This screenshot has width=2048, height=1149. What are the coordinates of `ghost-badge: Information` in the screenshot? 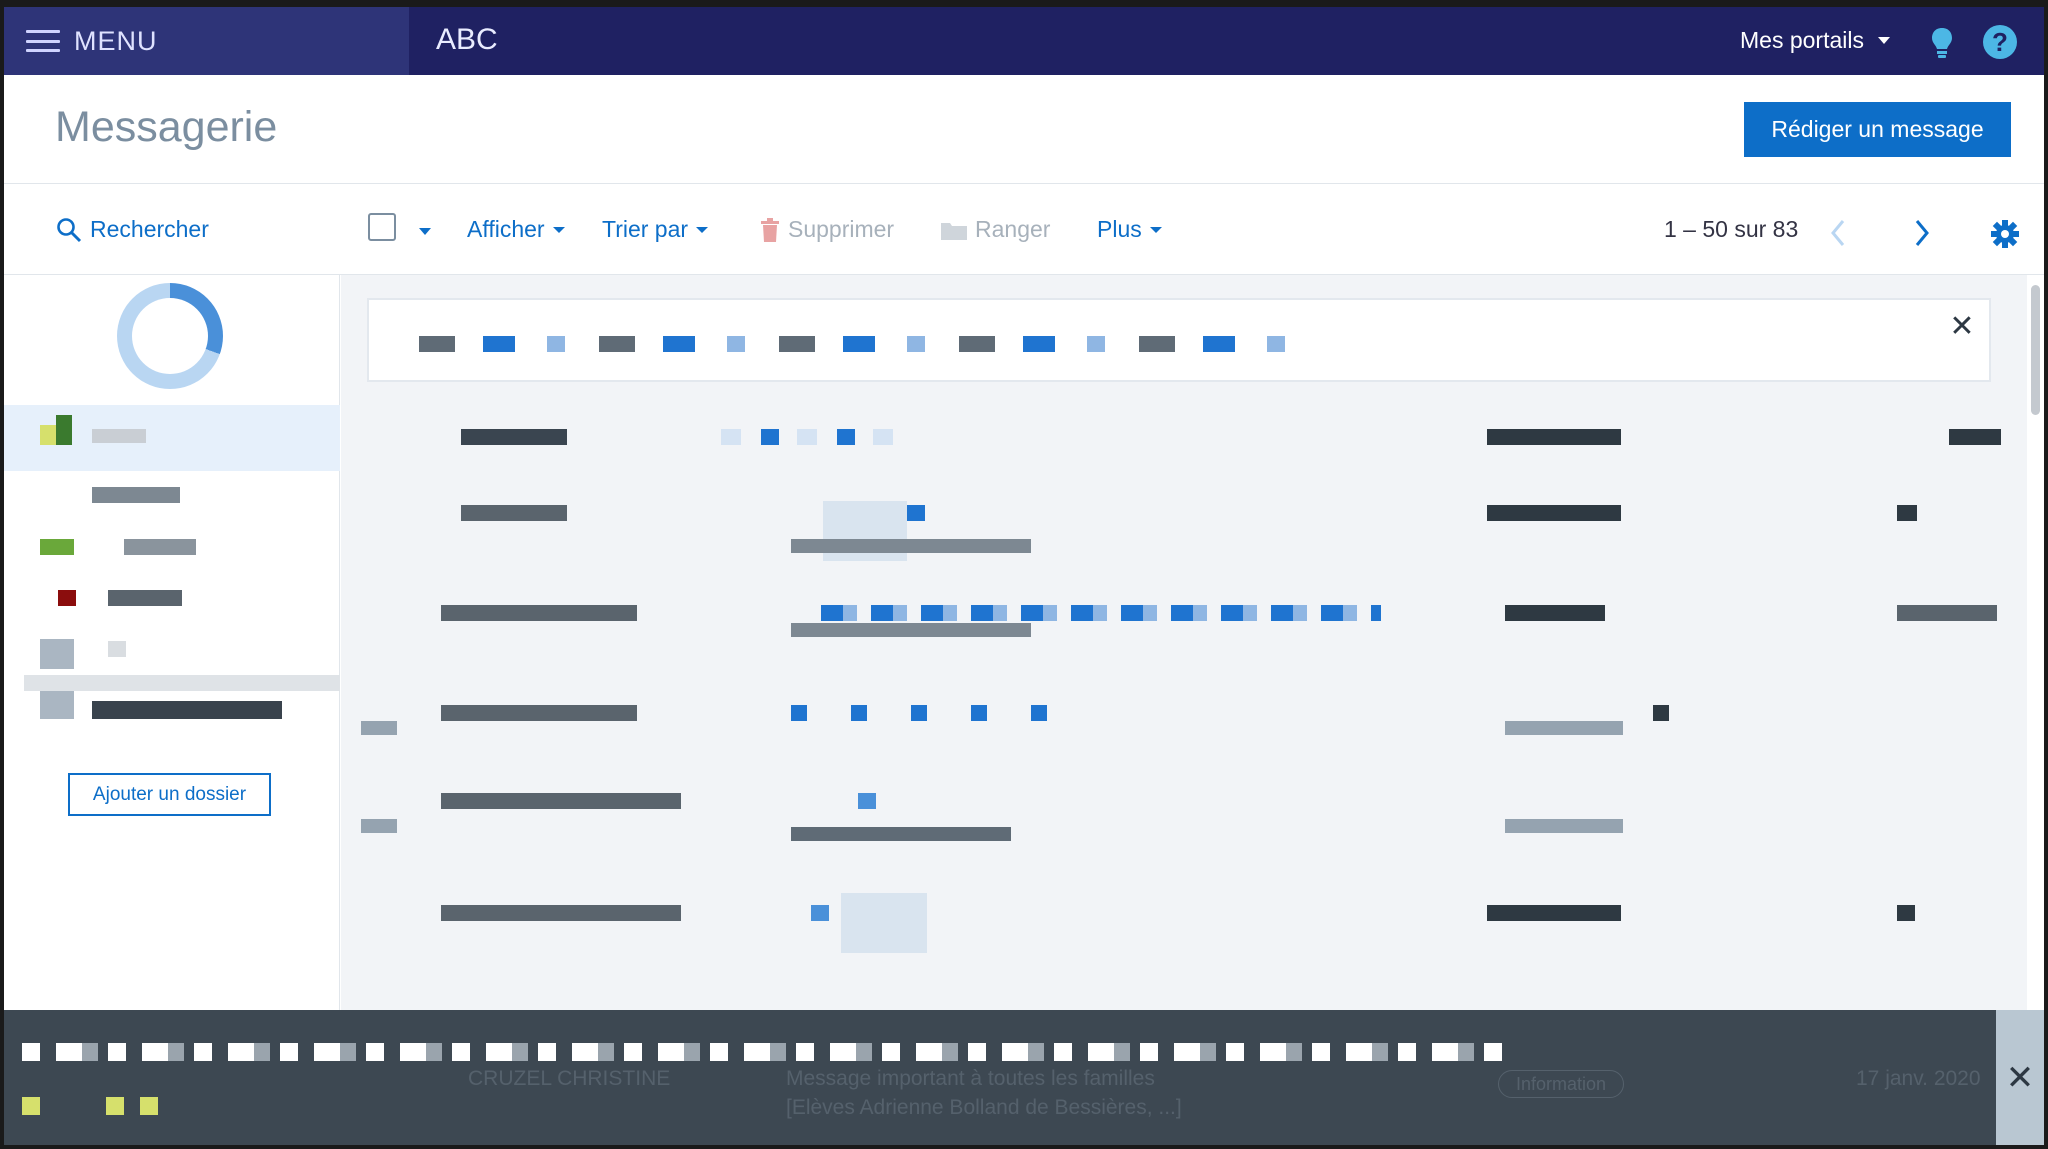 It's located at (1561, 1084).